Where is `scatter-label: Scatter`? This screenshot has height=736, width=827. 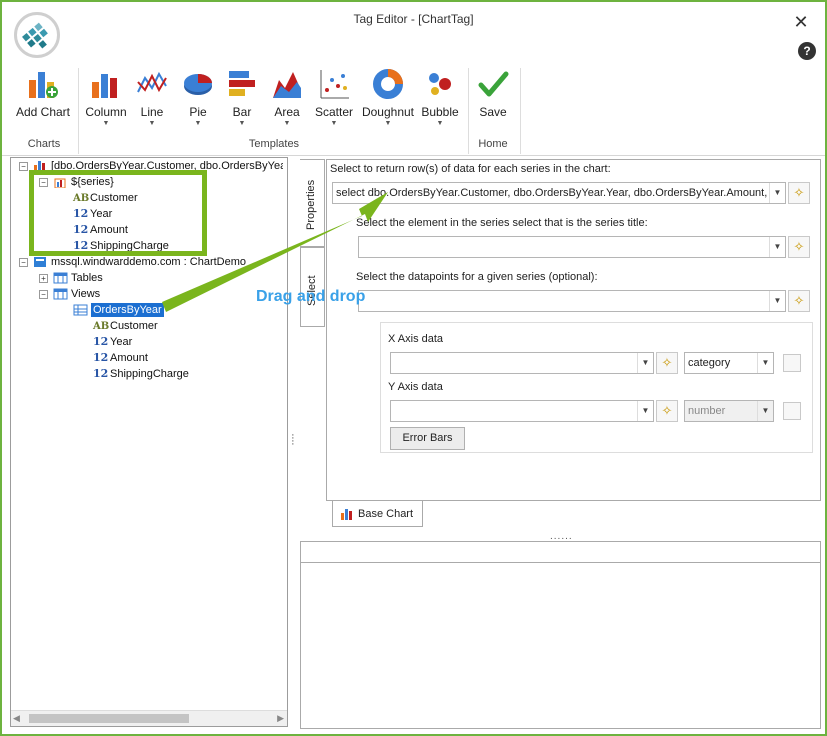 scatter-label: Scatter is located at coordinates (333, 112).